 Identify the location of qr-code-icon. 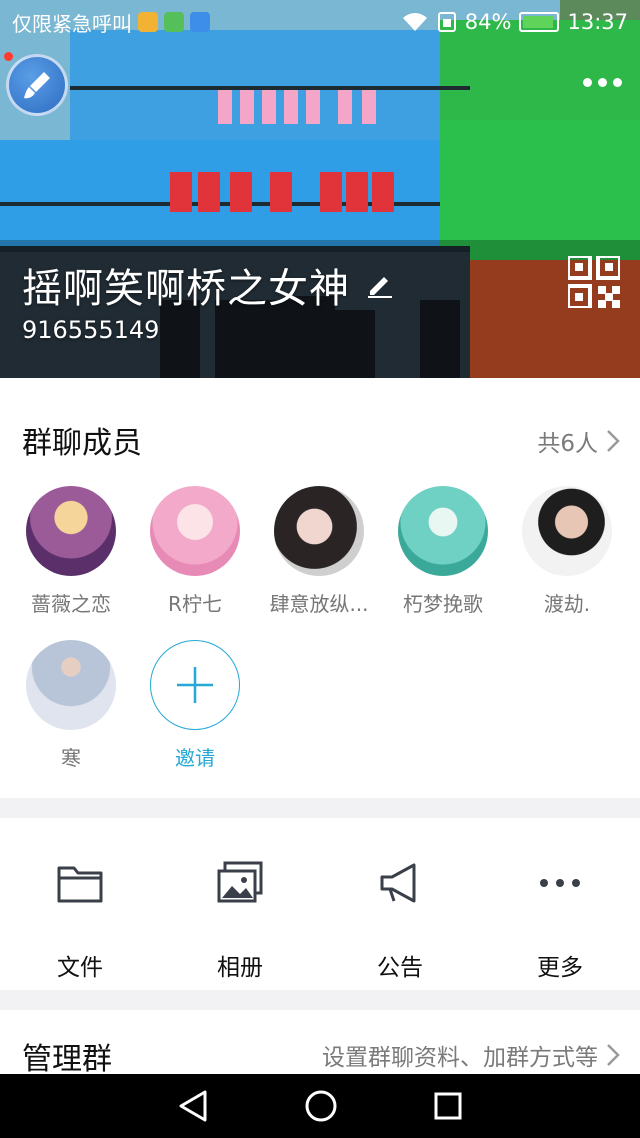
(594, 282).